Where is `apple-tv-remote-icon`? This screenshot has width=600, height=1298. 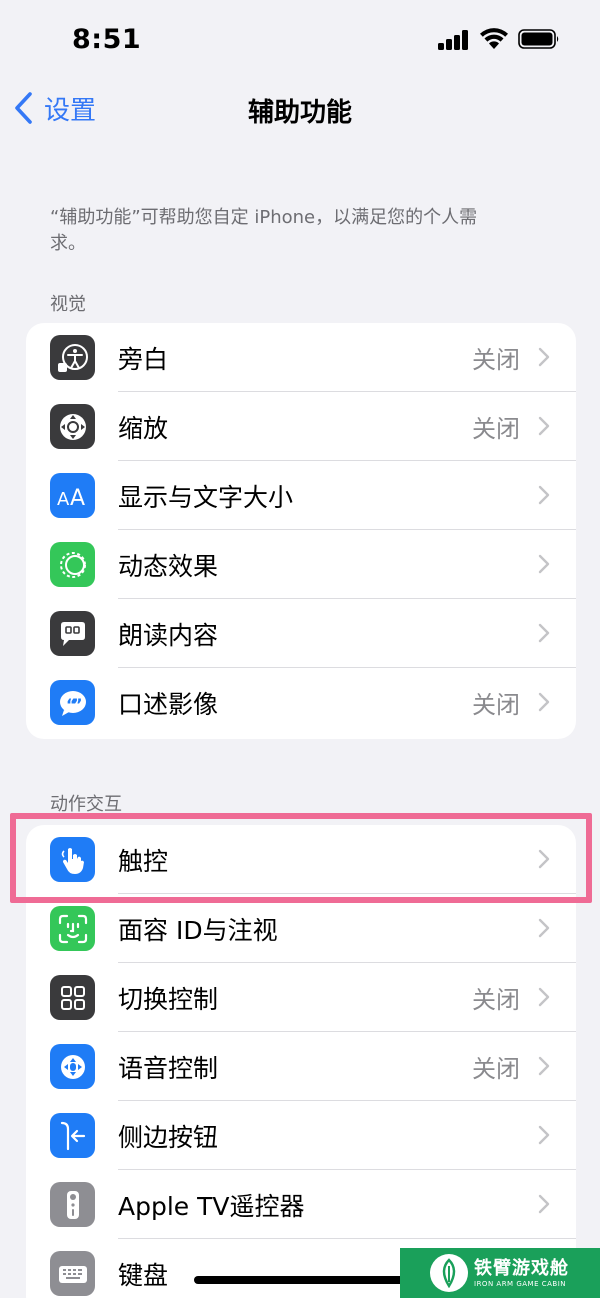 apple-tv-remote-icon is located at coordinates (72, 1204).